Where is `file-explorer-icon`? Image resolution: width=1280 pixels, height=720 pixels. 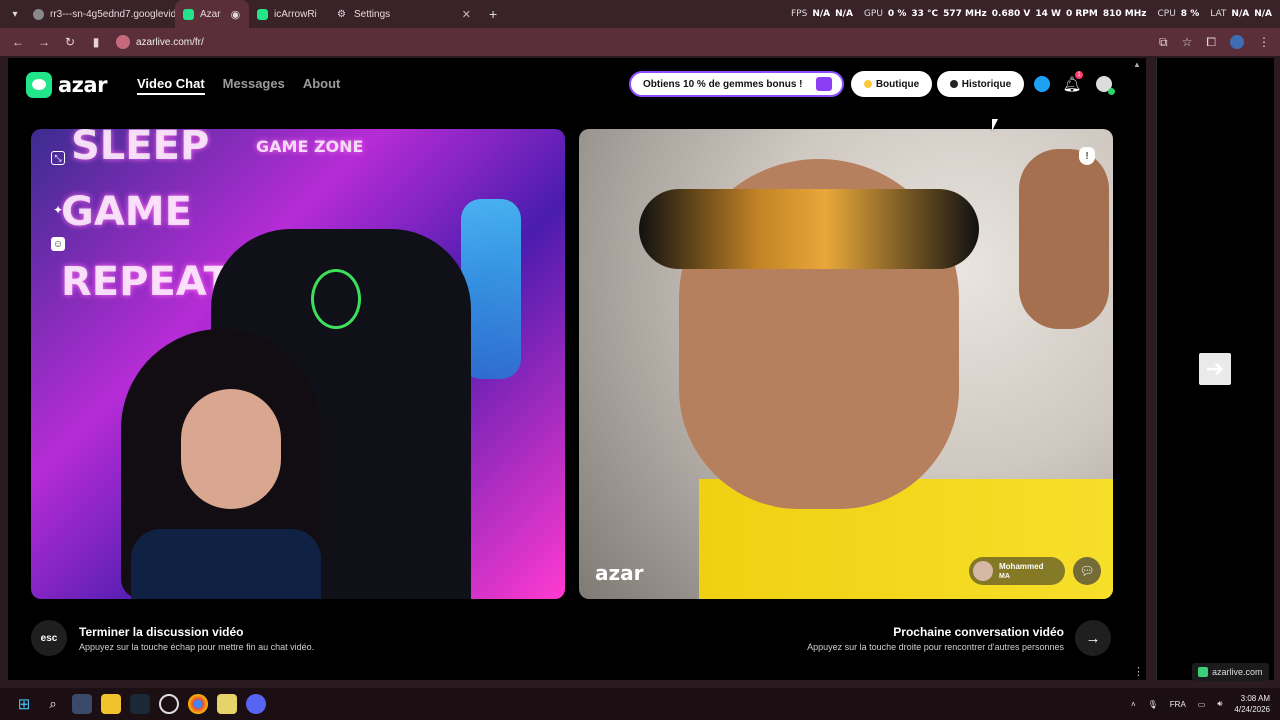 file-explorer-icon is located at coordinates (111, 704).